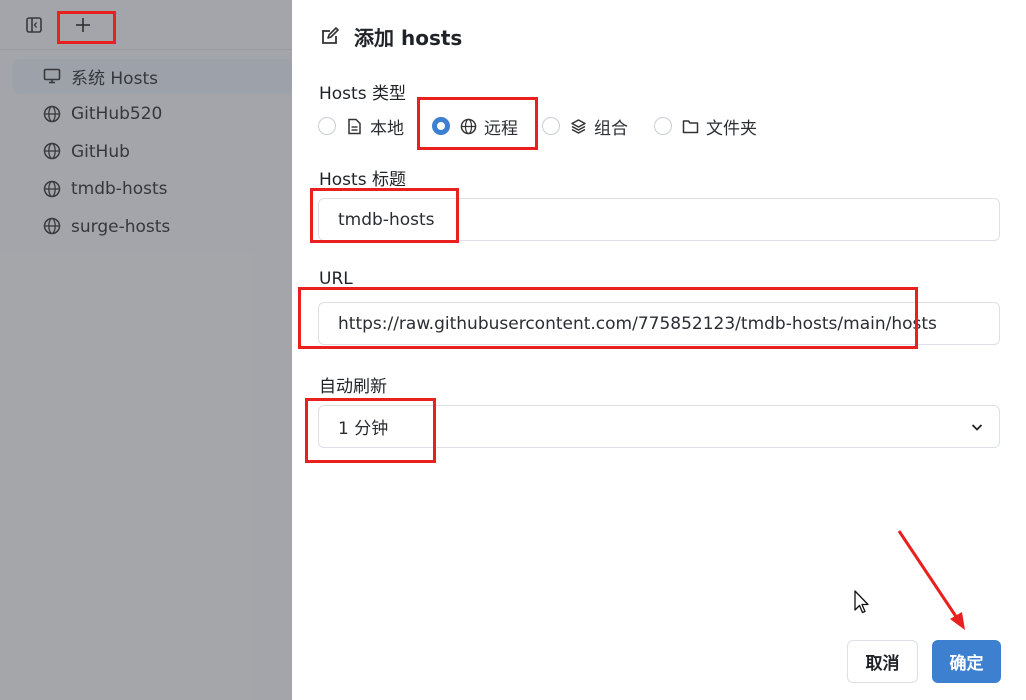 Image resolution: width=1026 pixels, height=700 pixels. I want to click on annotation-arrow, so click(931, 580).